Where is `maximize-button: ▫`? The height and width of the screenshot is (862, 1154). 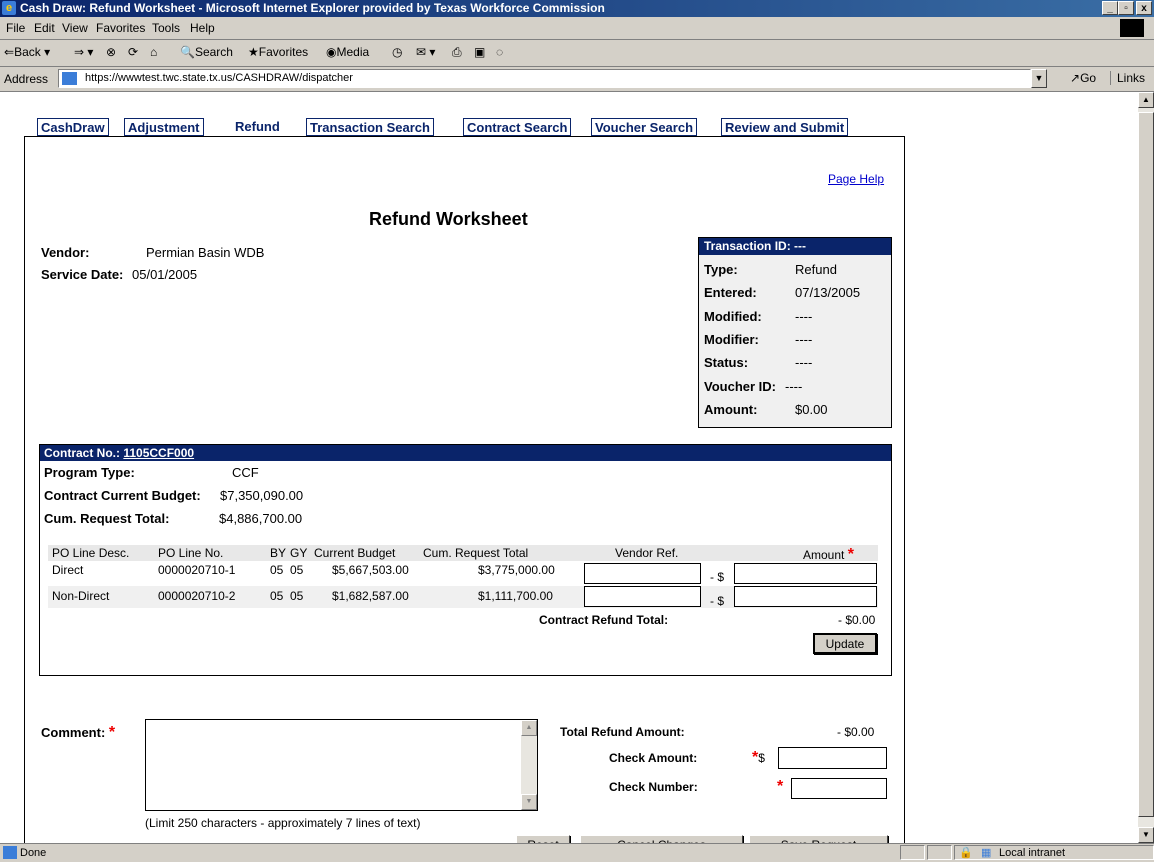 maximize-button: ▫ is located at coordinates (1126, 8).